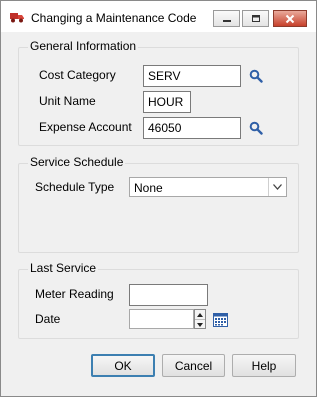  Describe the element at coordinates (168, 295) in the screenshot. I see `meter-reading-field` at that location.